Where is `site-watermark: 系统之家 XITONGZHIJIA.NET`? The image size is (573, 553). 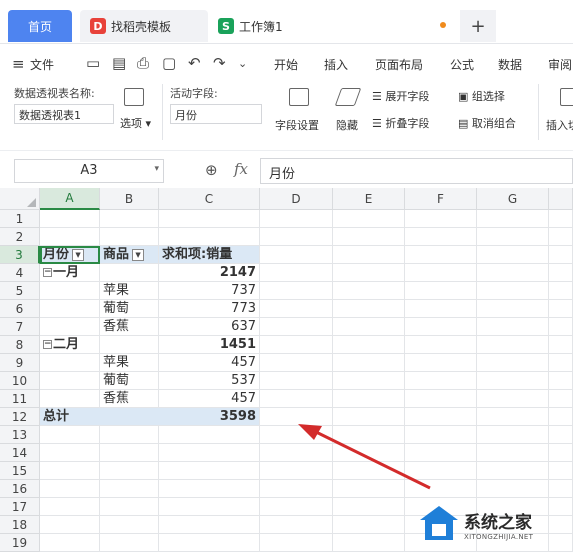 site-watermark: 系统之家 XITONGZHIJIA.NET is located at coordinates (494, 524).